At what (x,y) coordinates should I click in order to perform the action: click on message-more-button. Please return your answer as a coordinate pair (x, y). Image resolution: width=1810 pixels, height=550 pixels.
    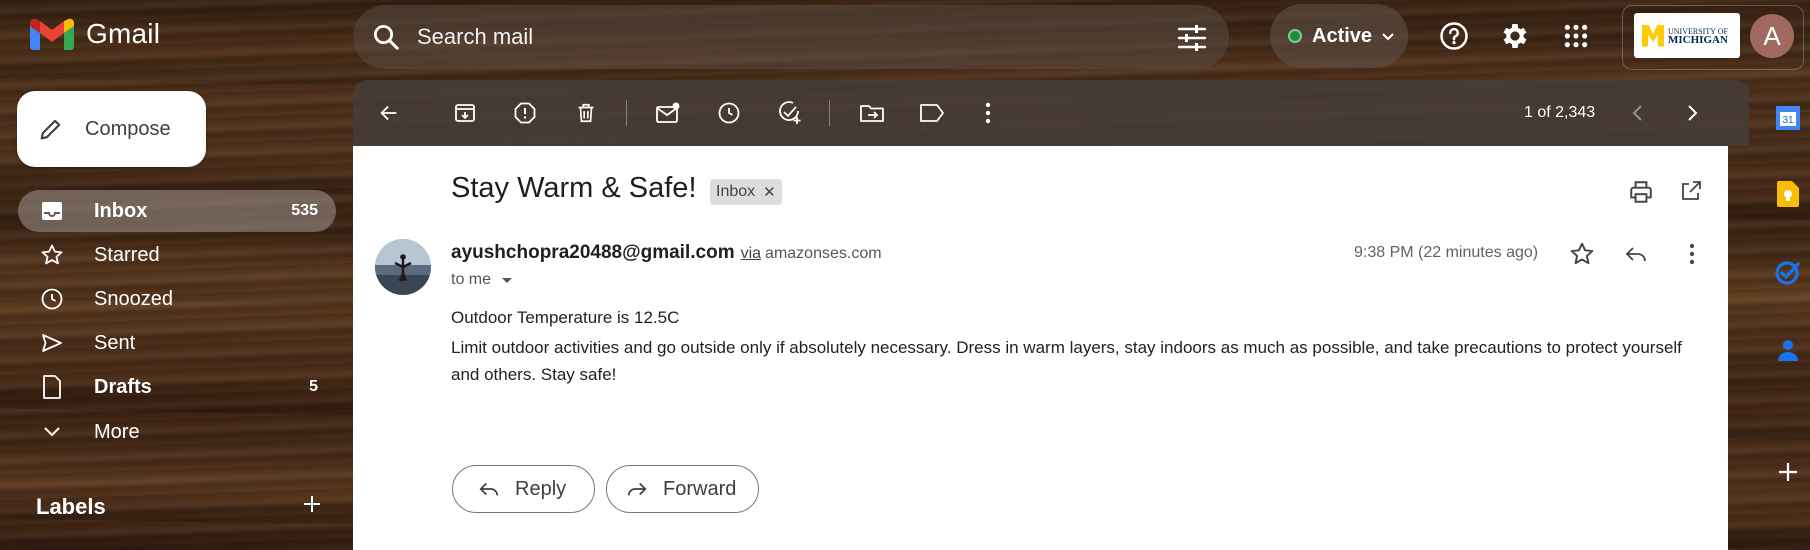
    Looking at the image, I should click on (1692, 254).